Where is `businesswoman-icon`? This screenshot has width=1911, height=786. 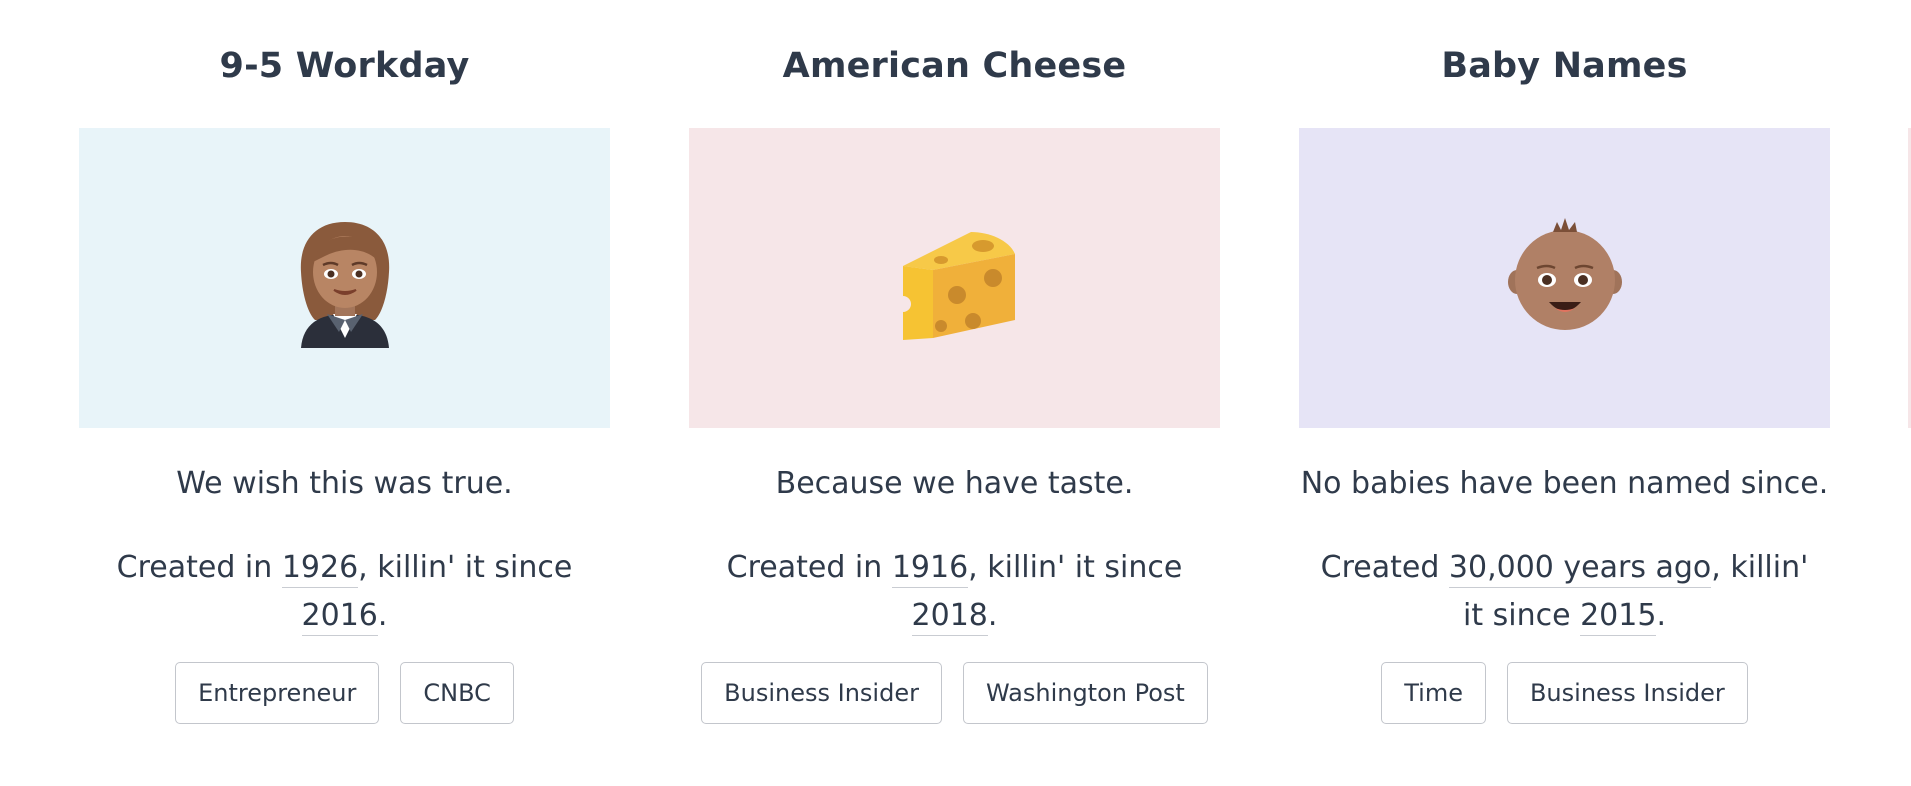
businesswoman-icon is located at coordinates (344, 285).